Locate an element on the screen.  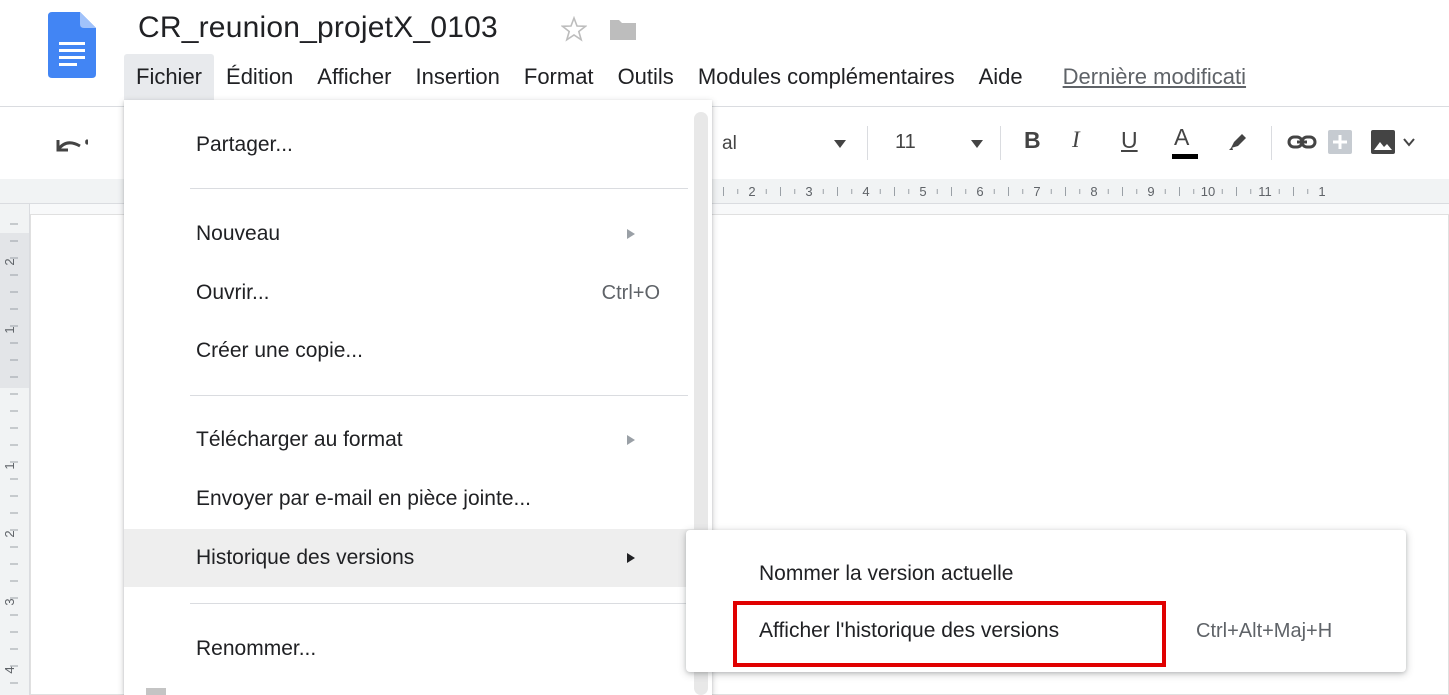
highlight-icon is located at coordinates (1238, 141).